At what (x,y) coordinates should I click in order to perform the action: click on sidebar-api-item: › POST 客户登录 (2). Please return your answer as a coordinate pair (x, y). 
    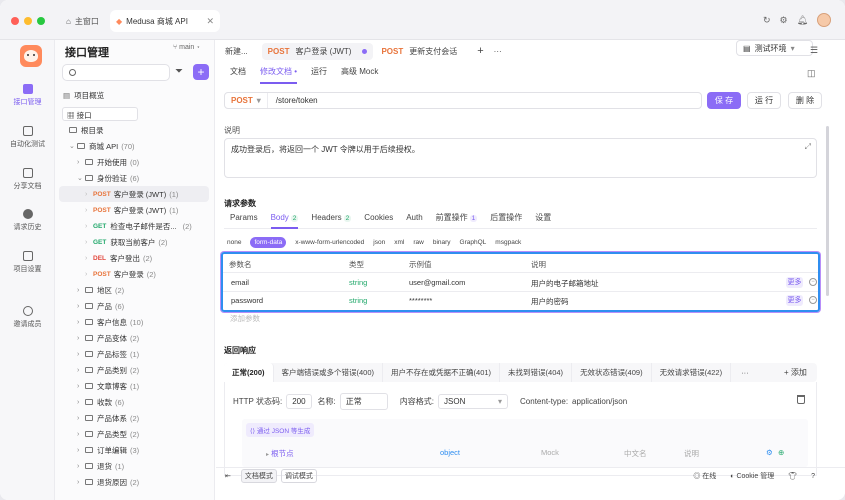
    Looking at the image, I should click on (135, 274).